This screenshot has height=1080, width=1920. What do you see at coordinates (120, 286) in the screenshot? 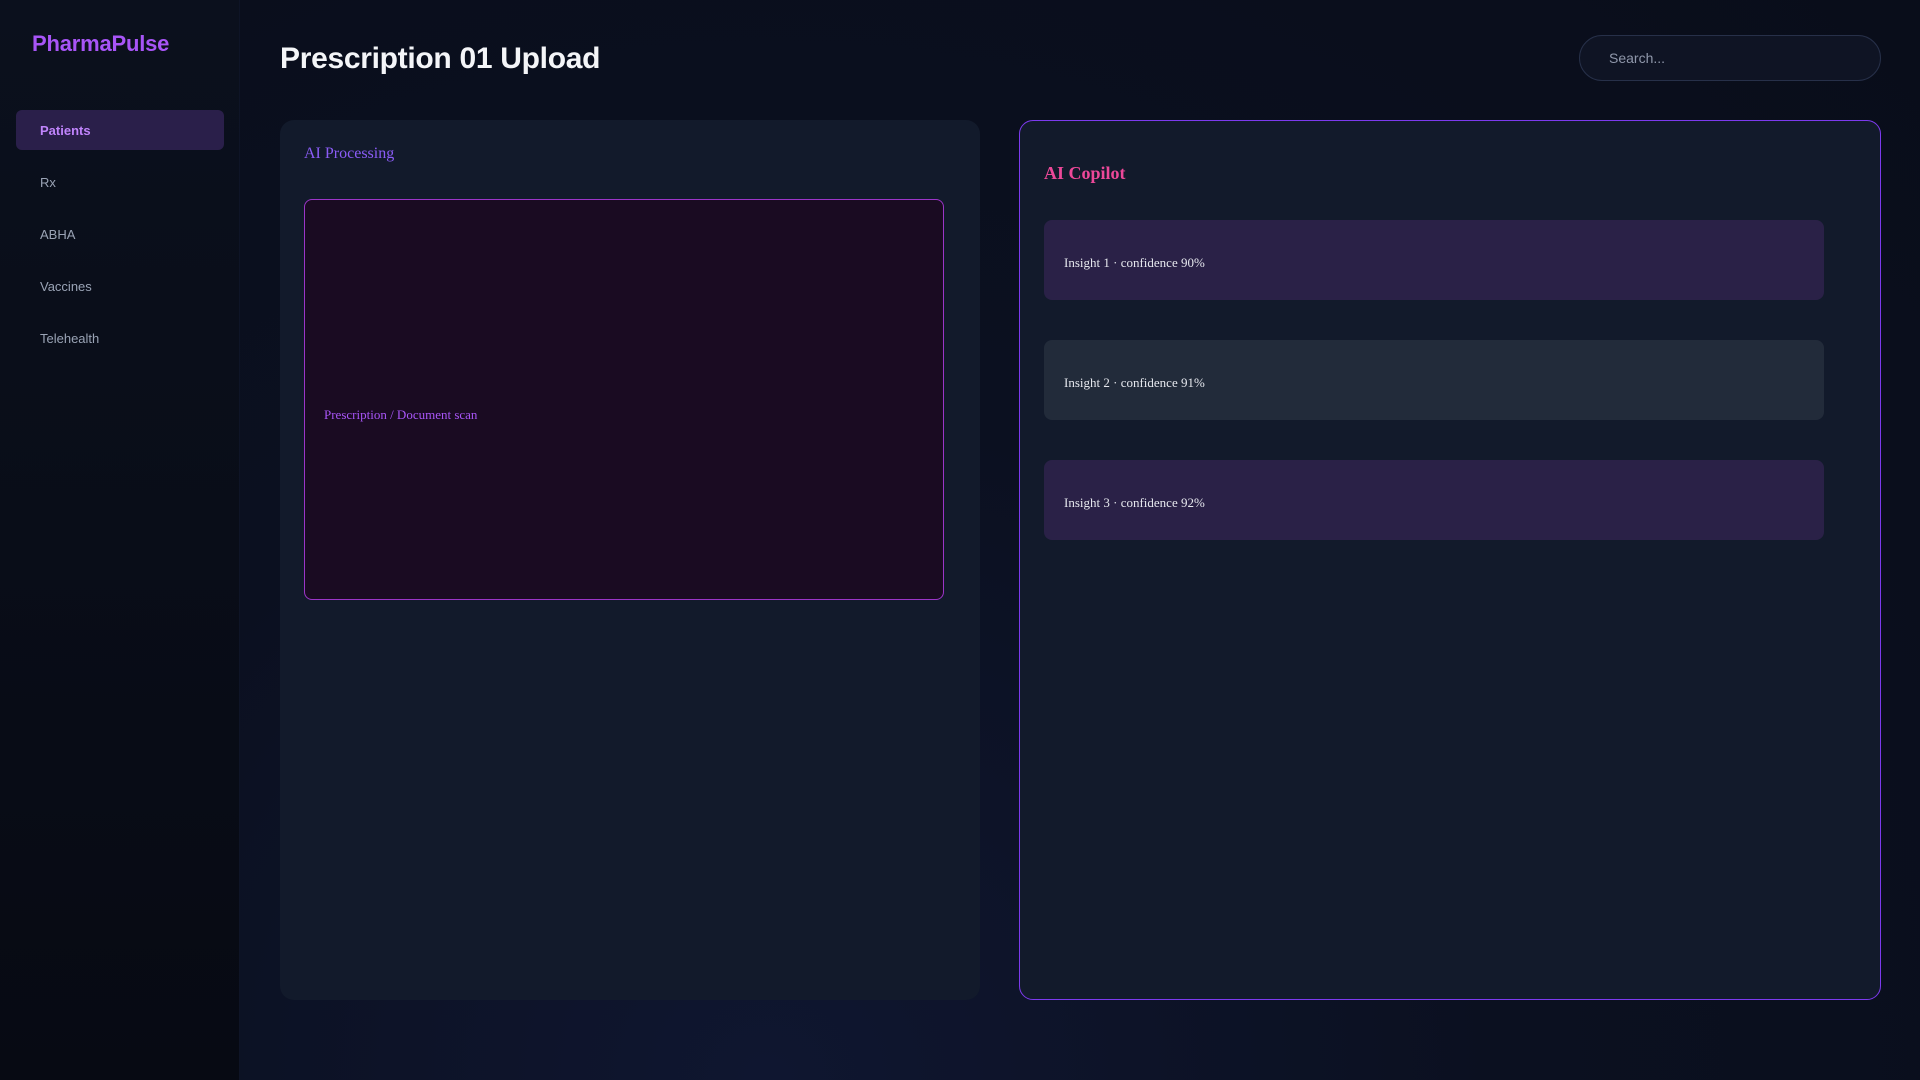
I see `sidebar-item-vaccines: Vaccines` at bounding box center [120, 286].